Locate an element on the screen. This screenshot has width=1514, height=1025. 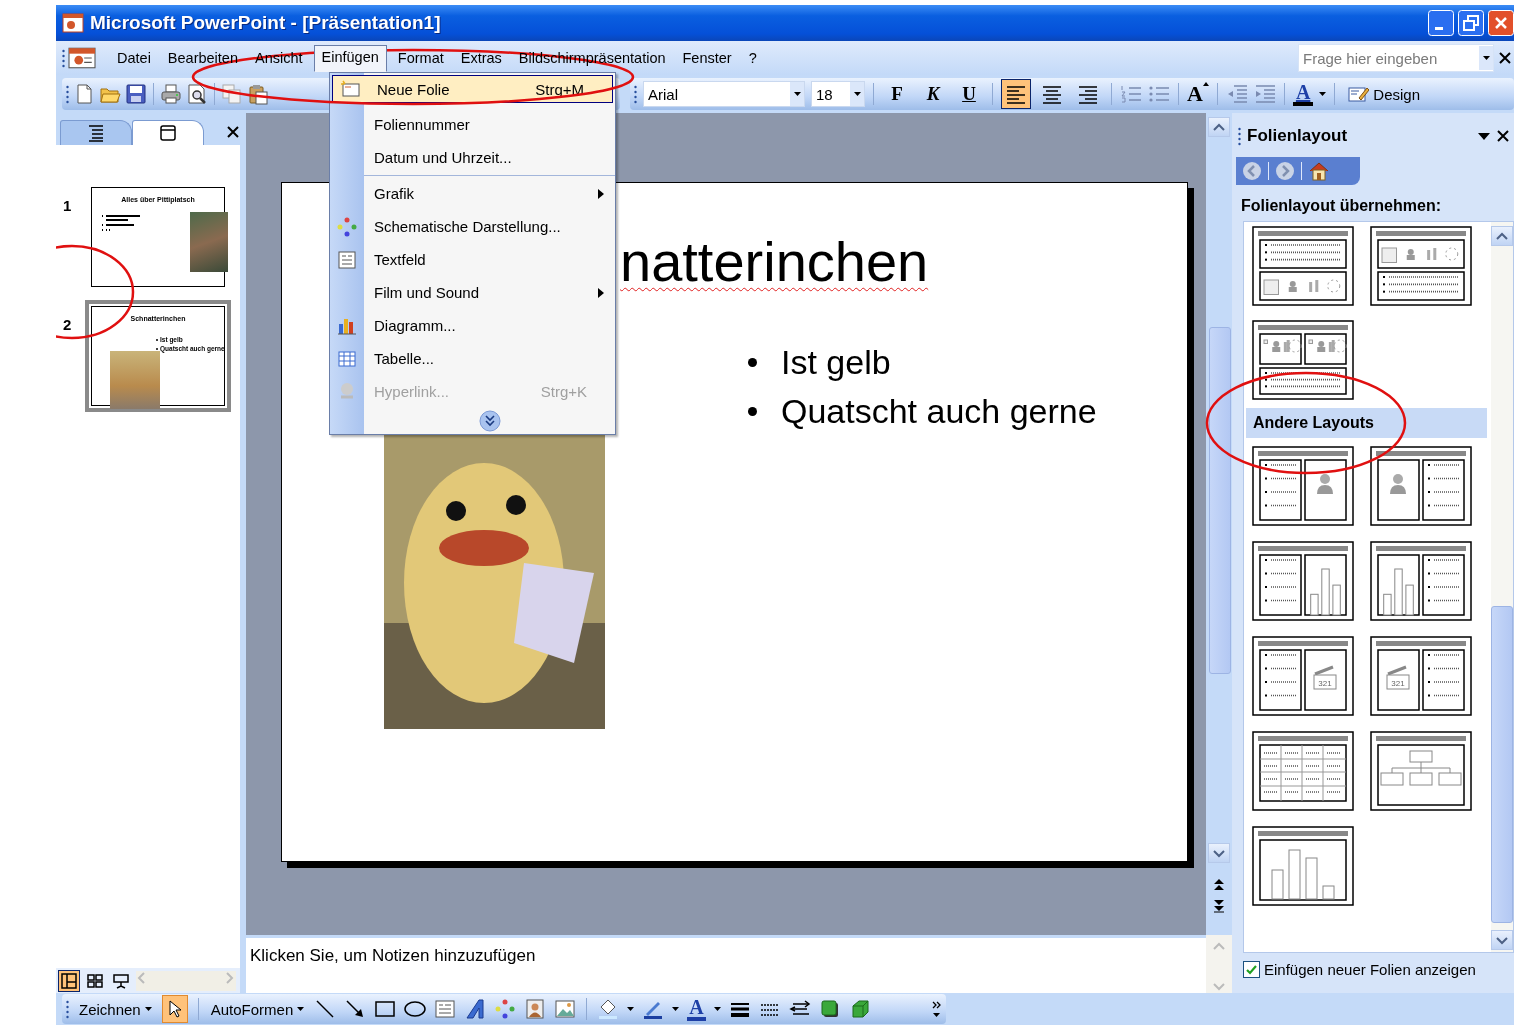
menu-item: Einfügen is located at coordinates (350, 58).